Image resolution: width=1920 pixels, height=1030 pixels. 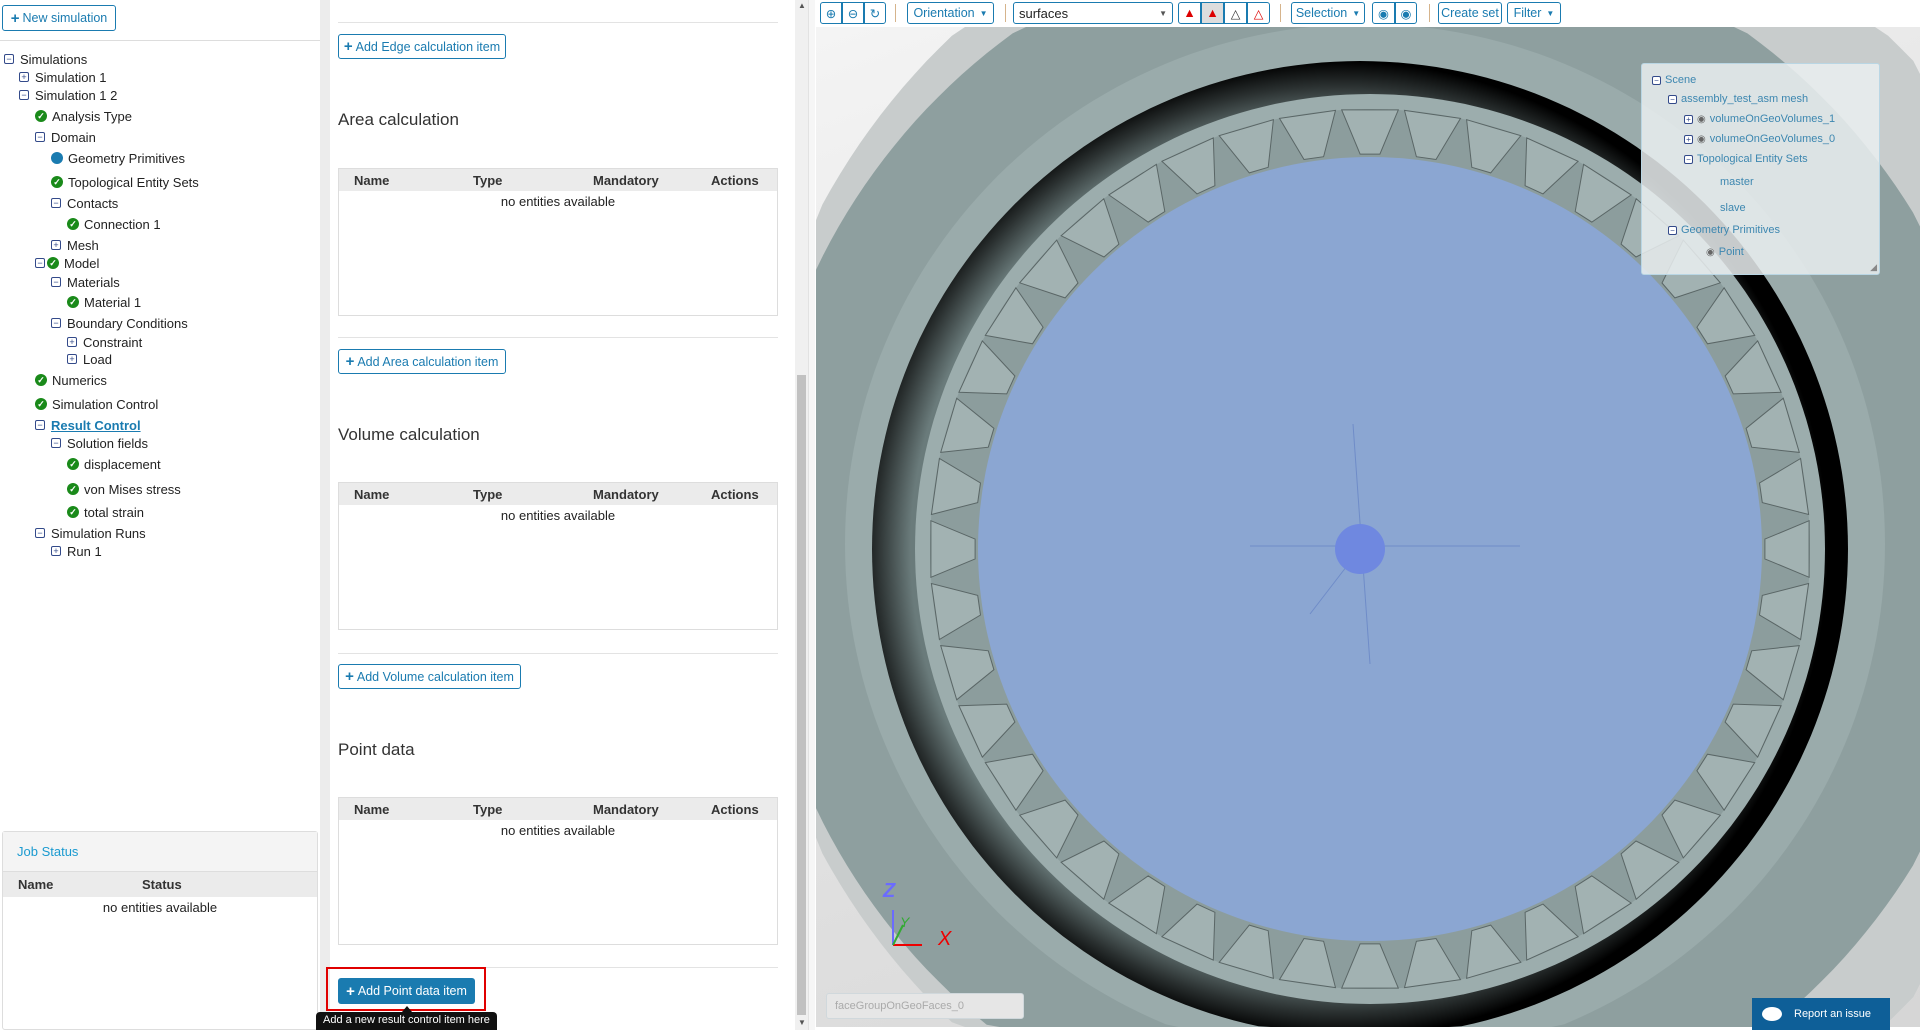 I want to click on splitter, so click(x=811, y=515).